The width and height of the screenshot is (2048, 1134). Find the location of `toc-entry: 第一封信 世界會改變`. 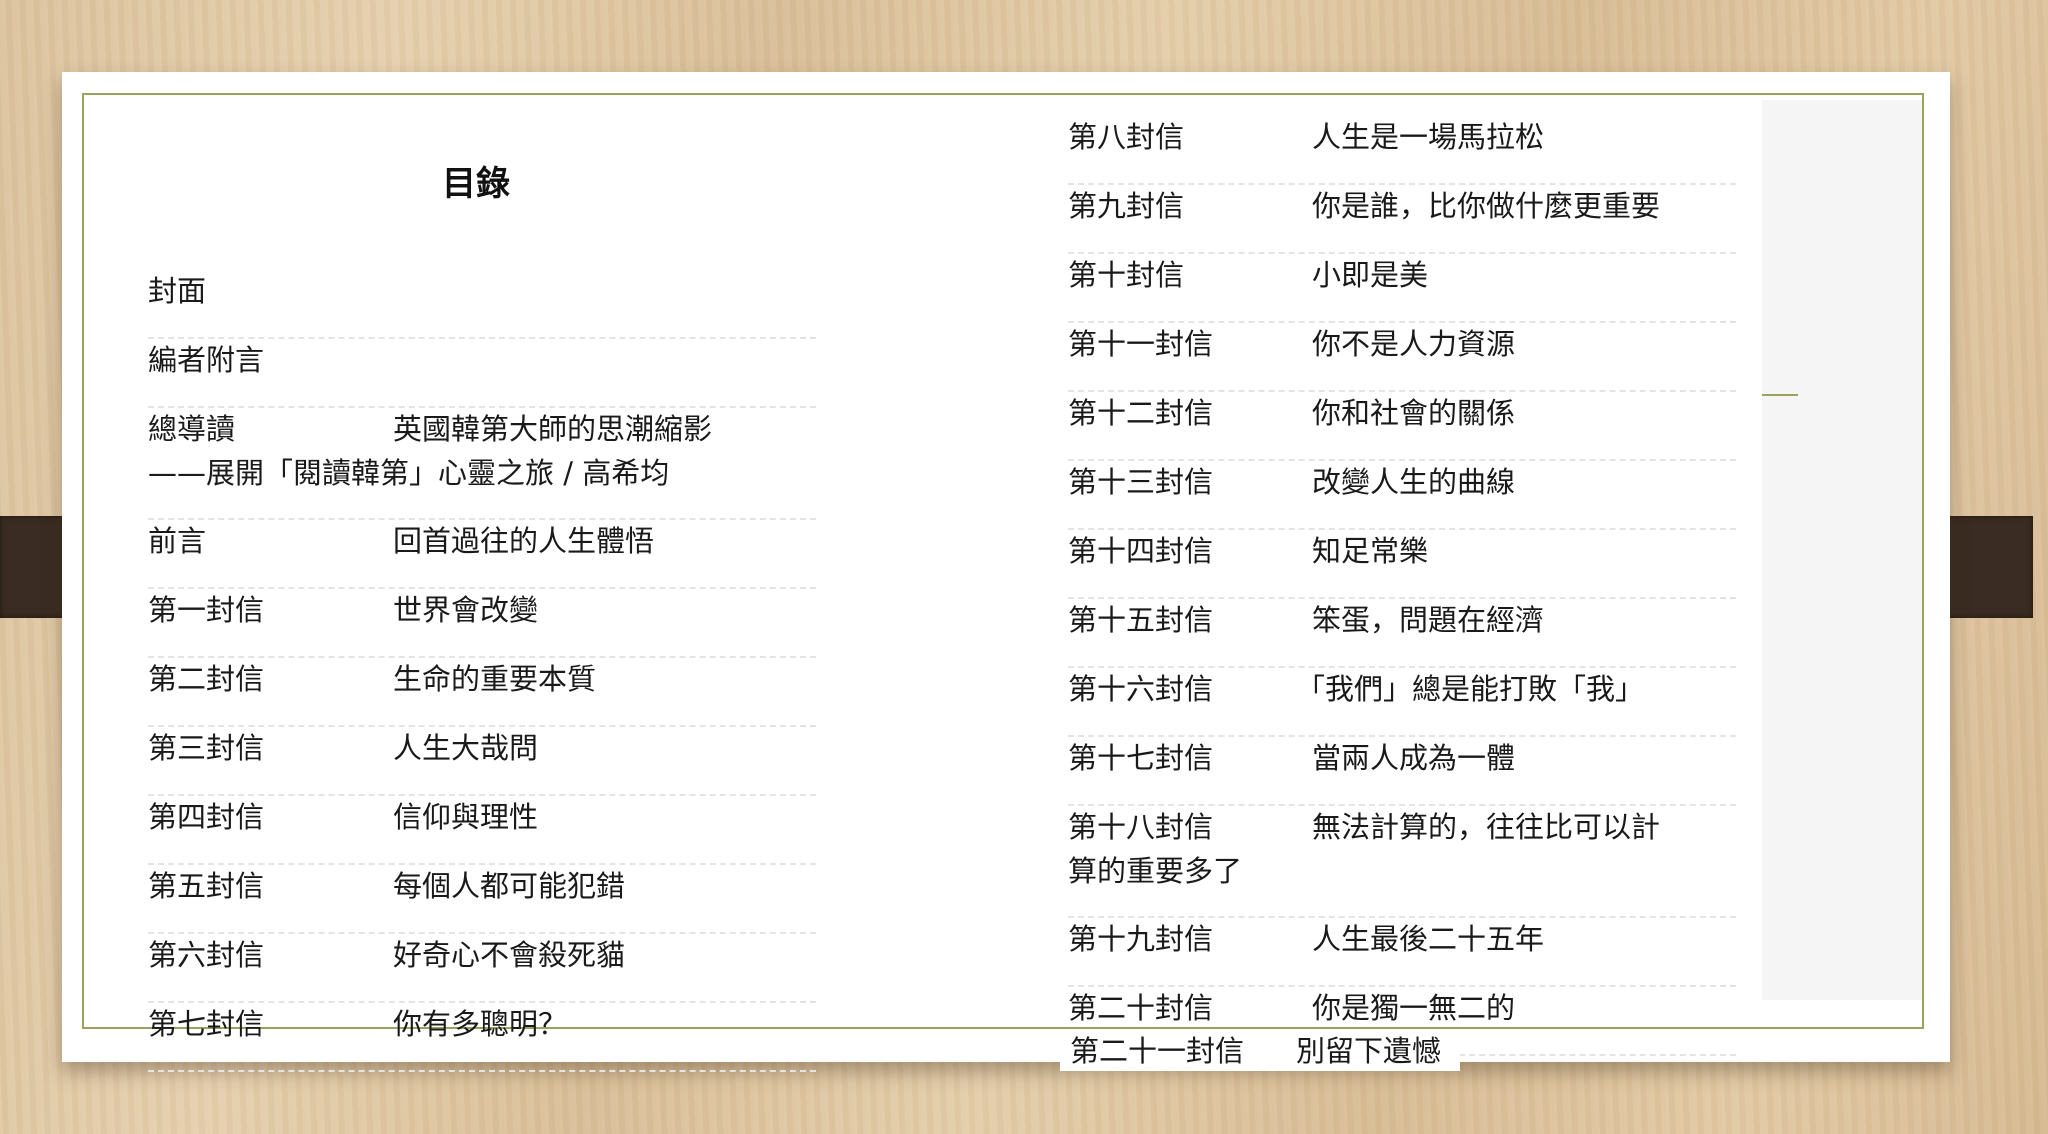

toc-entry: 第一封信 世界會改變 is located at coordinates (482, 623).